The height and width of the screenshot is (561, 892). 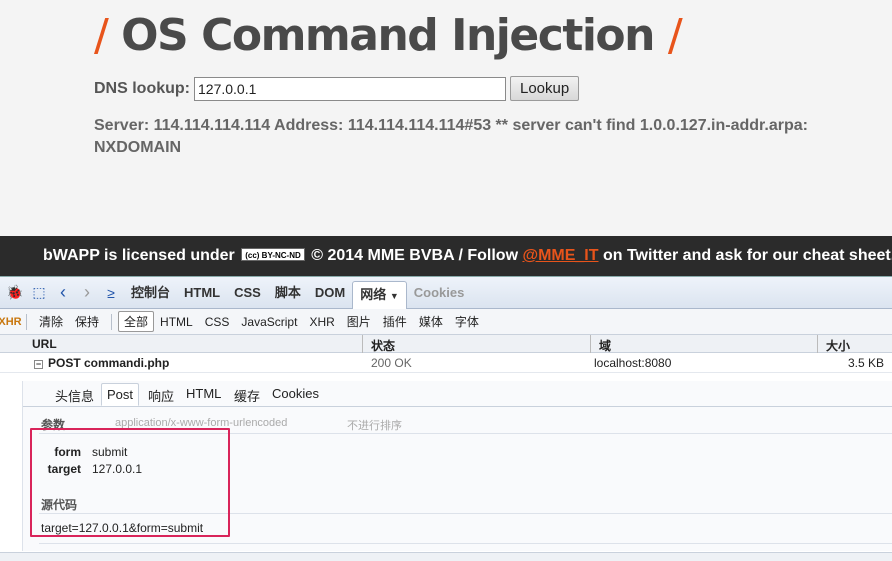 I want to click on filter-all: 全部, so click(x=136, y=321).